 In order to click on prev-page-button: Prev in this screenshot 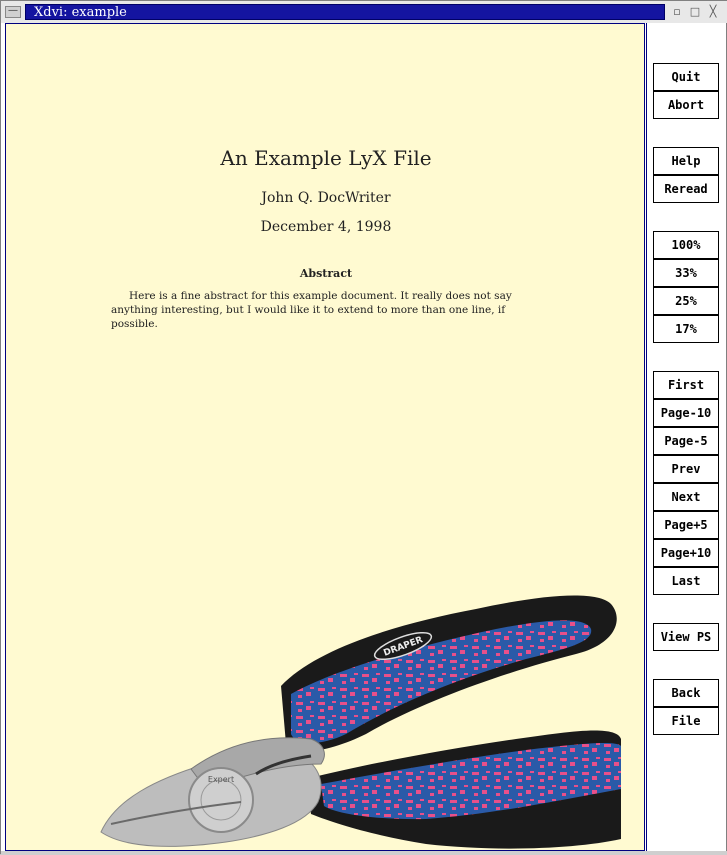, I will do `click(686, 469)`.